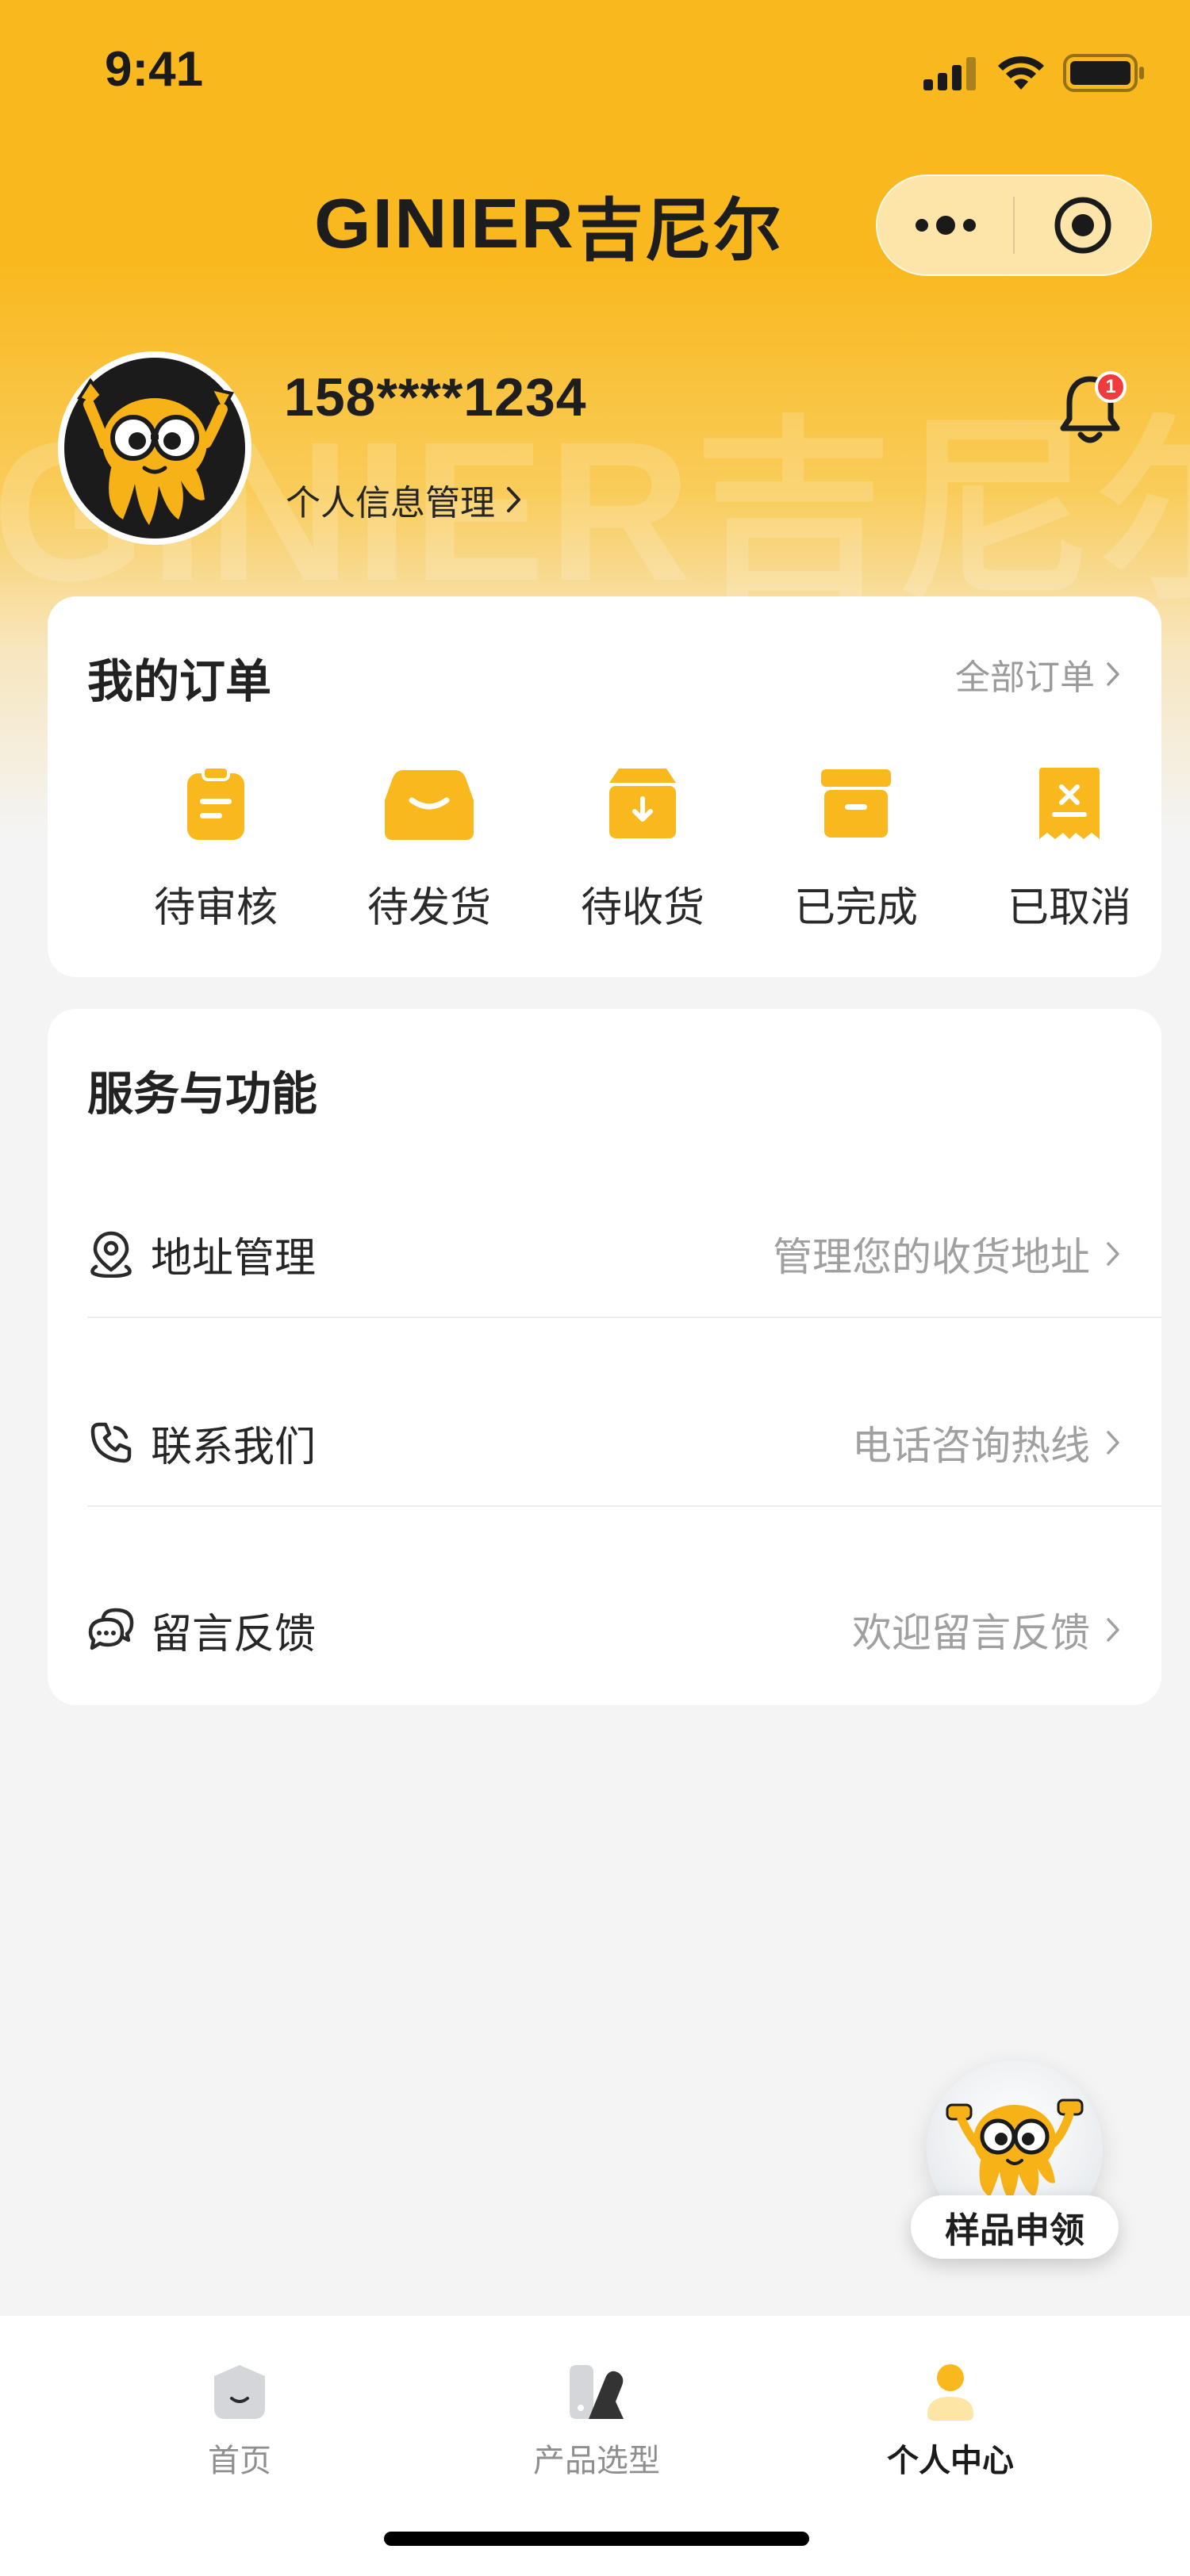 Image resolution: width=1190 pixels, height=2576 pixels. I want to click on all-orders-link: 全部订单, so click(1037, 675).